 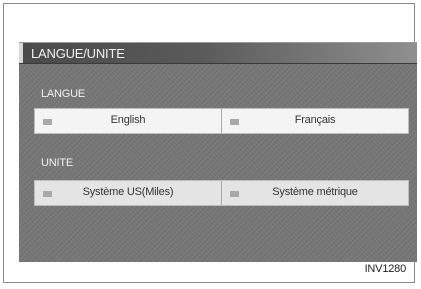 What do you see at coordinates (57, 163) in the screenshot?
I see `section-label-unite: UNITE` at bounding box center [57, 163].